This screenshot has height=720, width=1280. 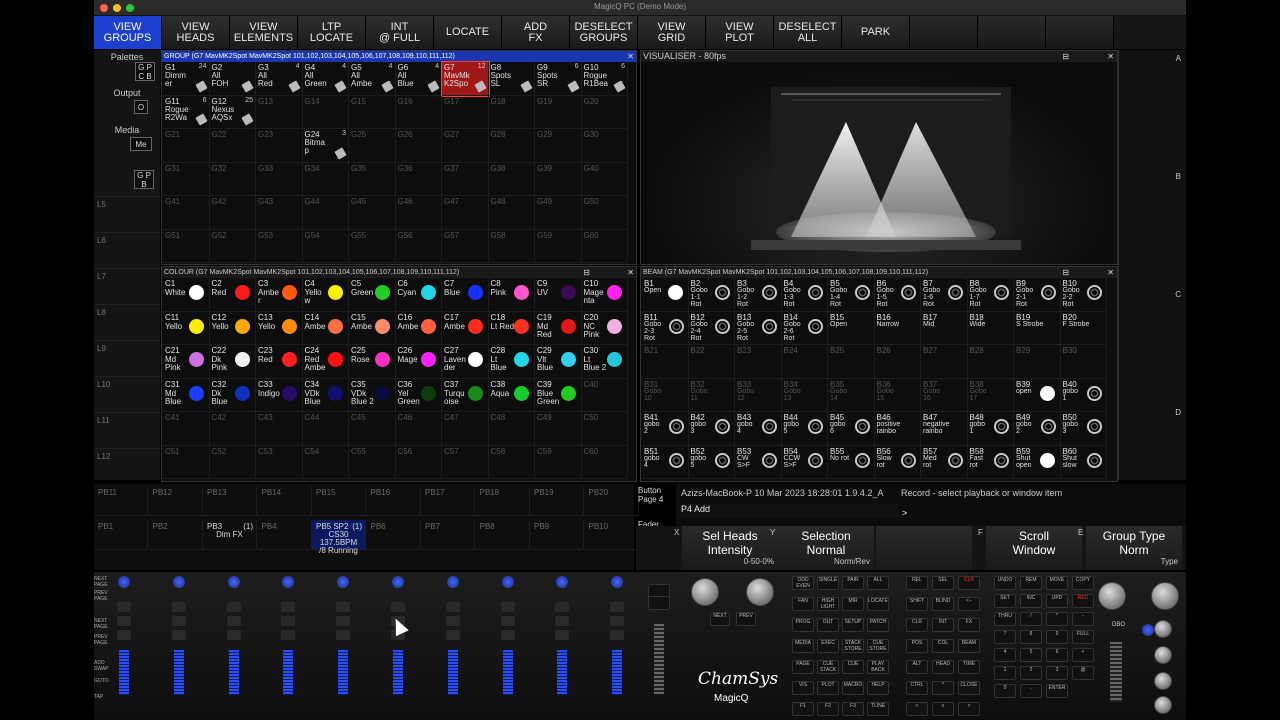 What do you see at coordinates (372, 295) in the screenshot?
I see `colour-cell: C5 Green` at bounding box center [372, 295].